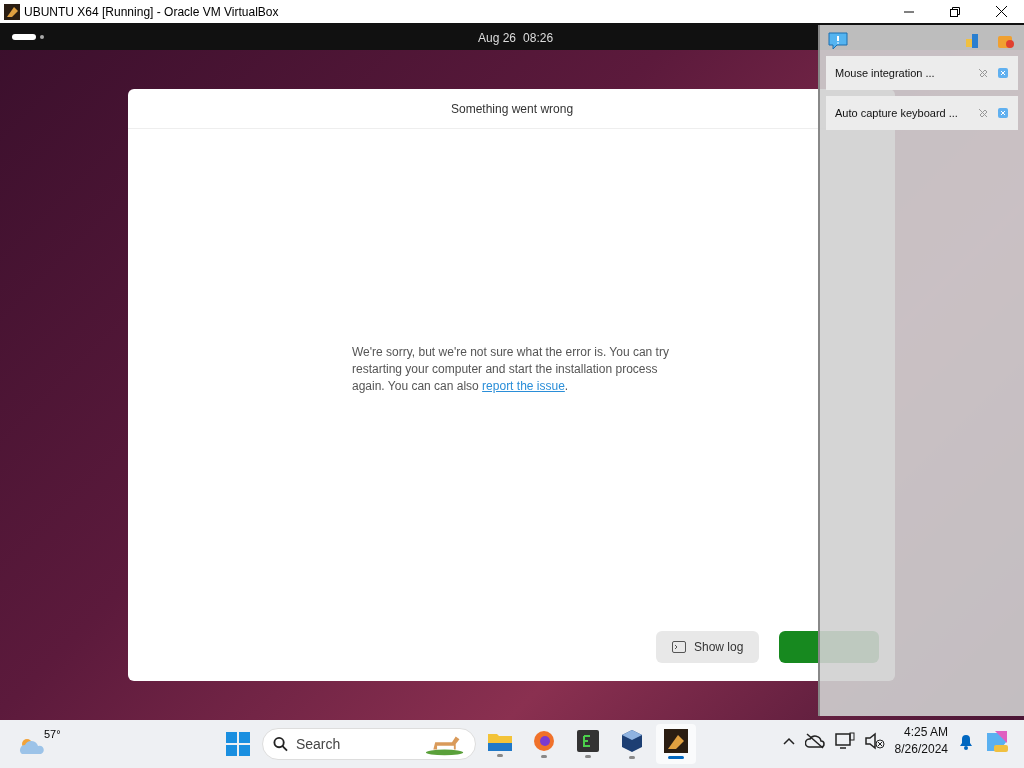  What do you see at coordinates (52, 734) in the screenshot?
I see `temperature-text: 57°` at bounding box center [52, 734].